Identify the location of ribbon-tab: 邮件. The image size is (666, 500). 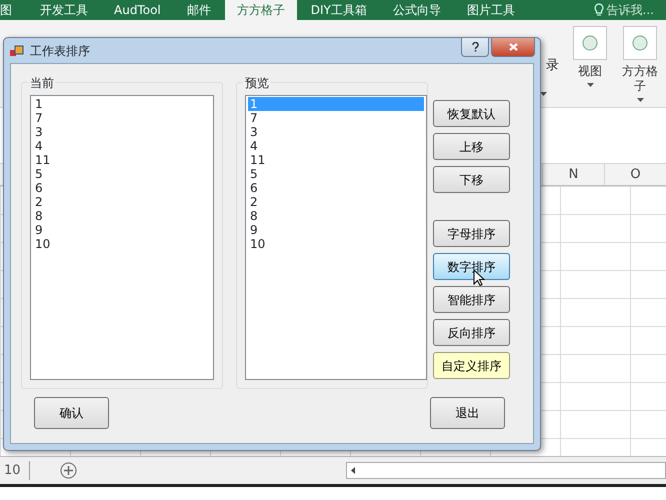
(198, 10).